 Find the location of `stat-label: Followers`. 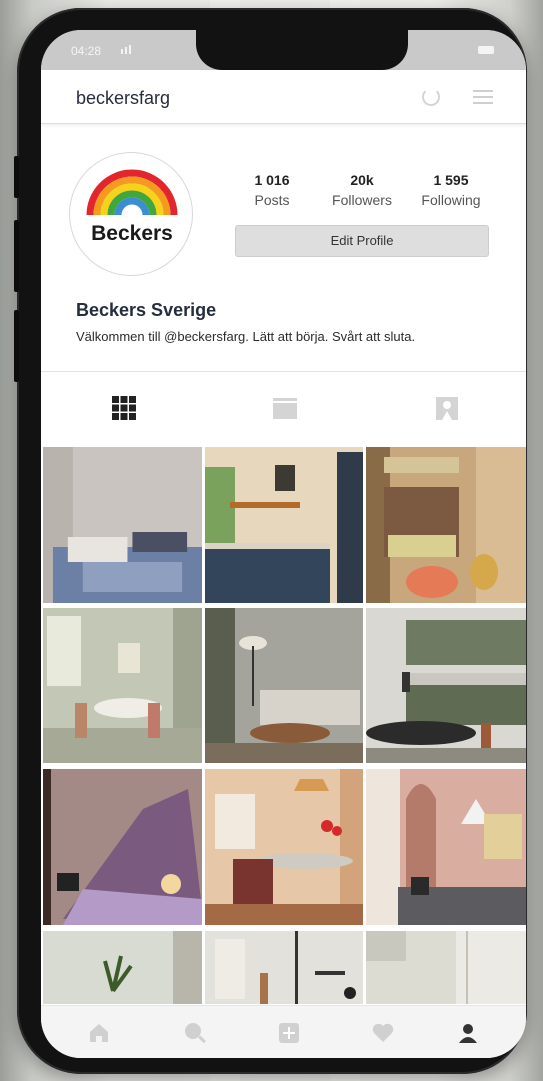

stat-label: Followers is located at coordinates (362, 200).